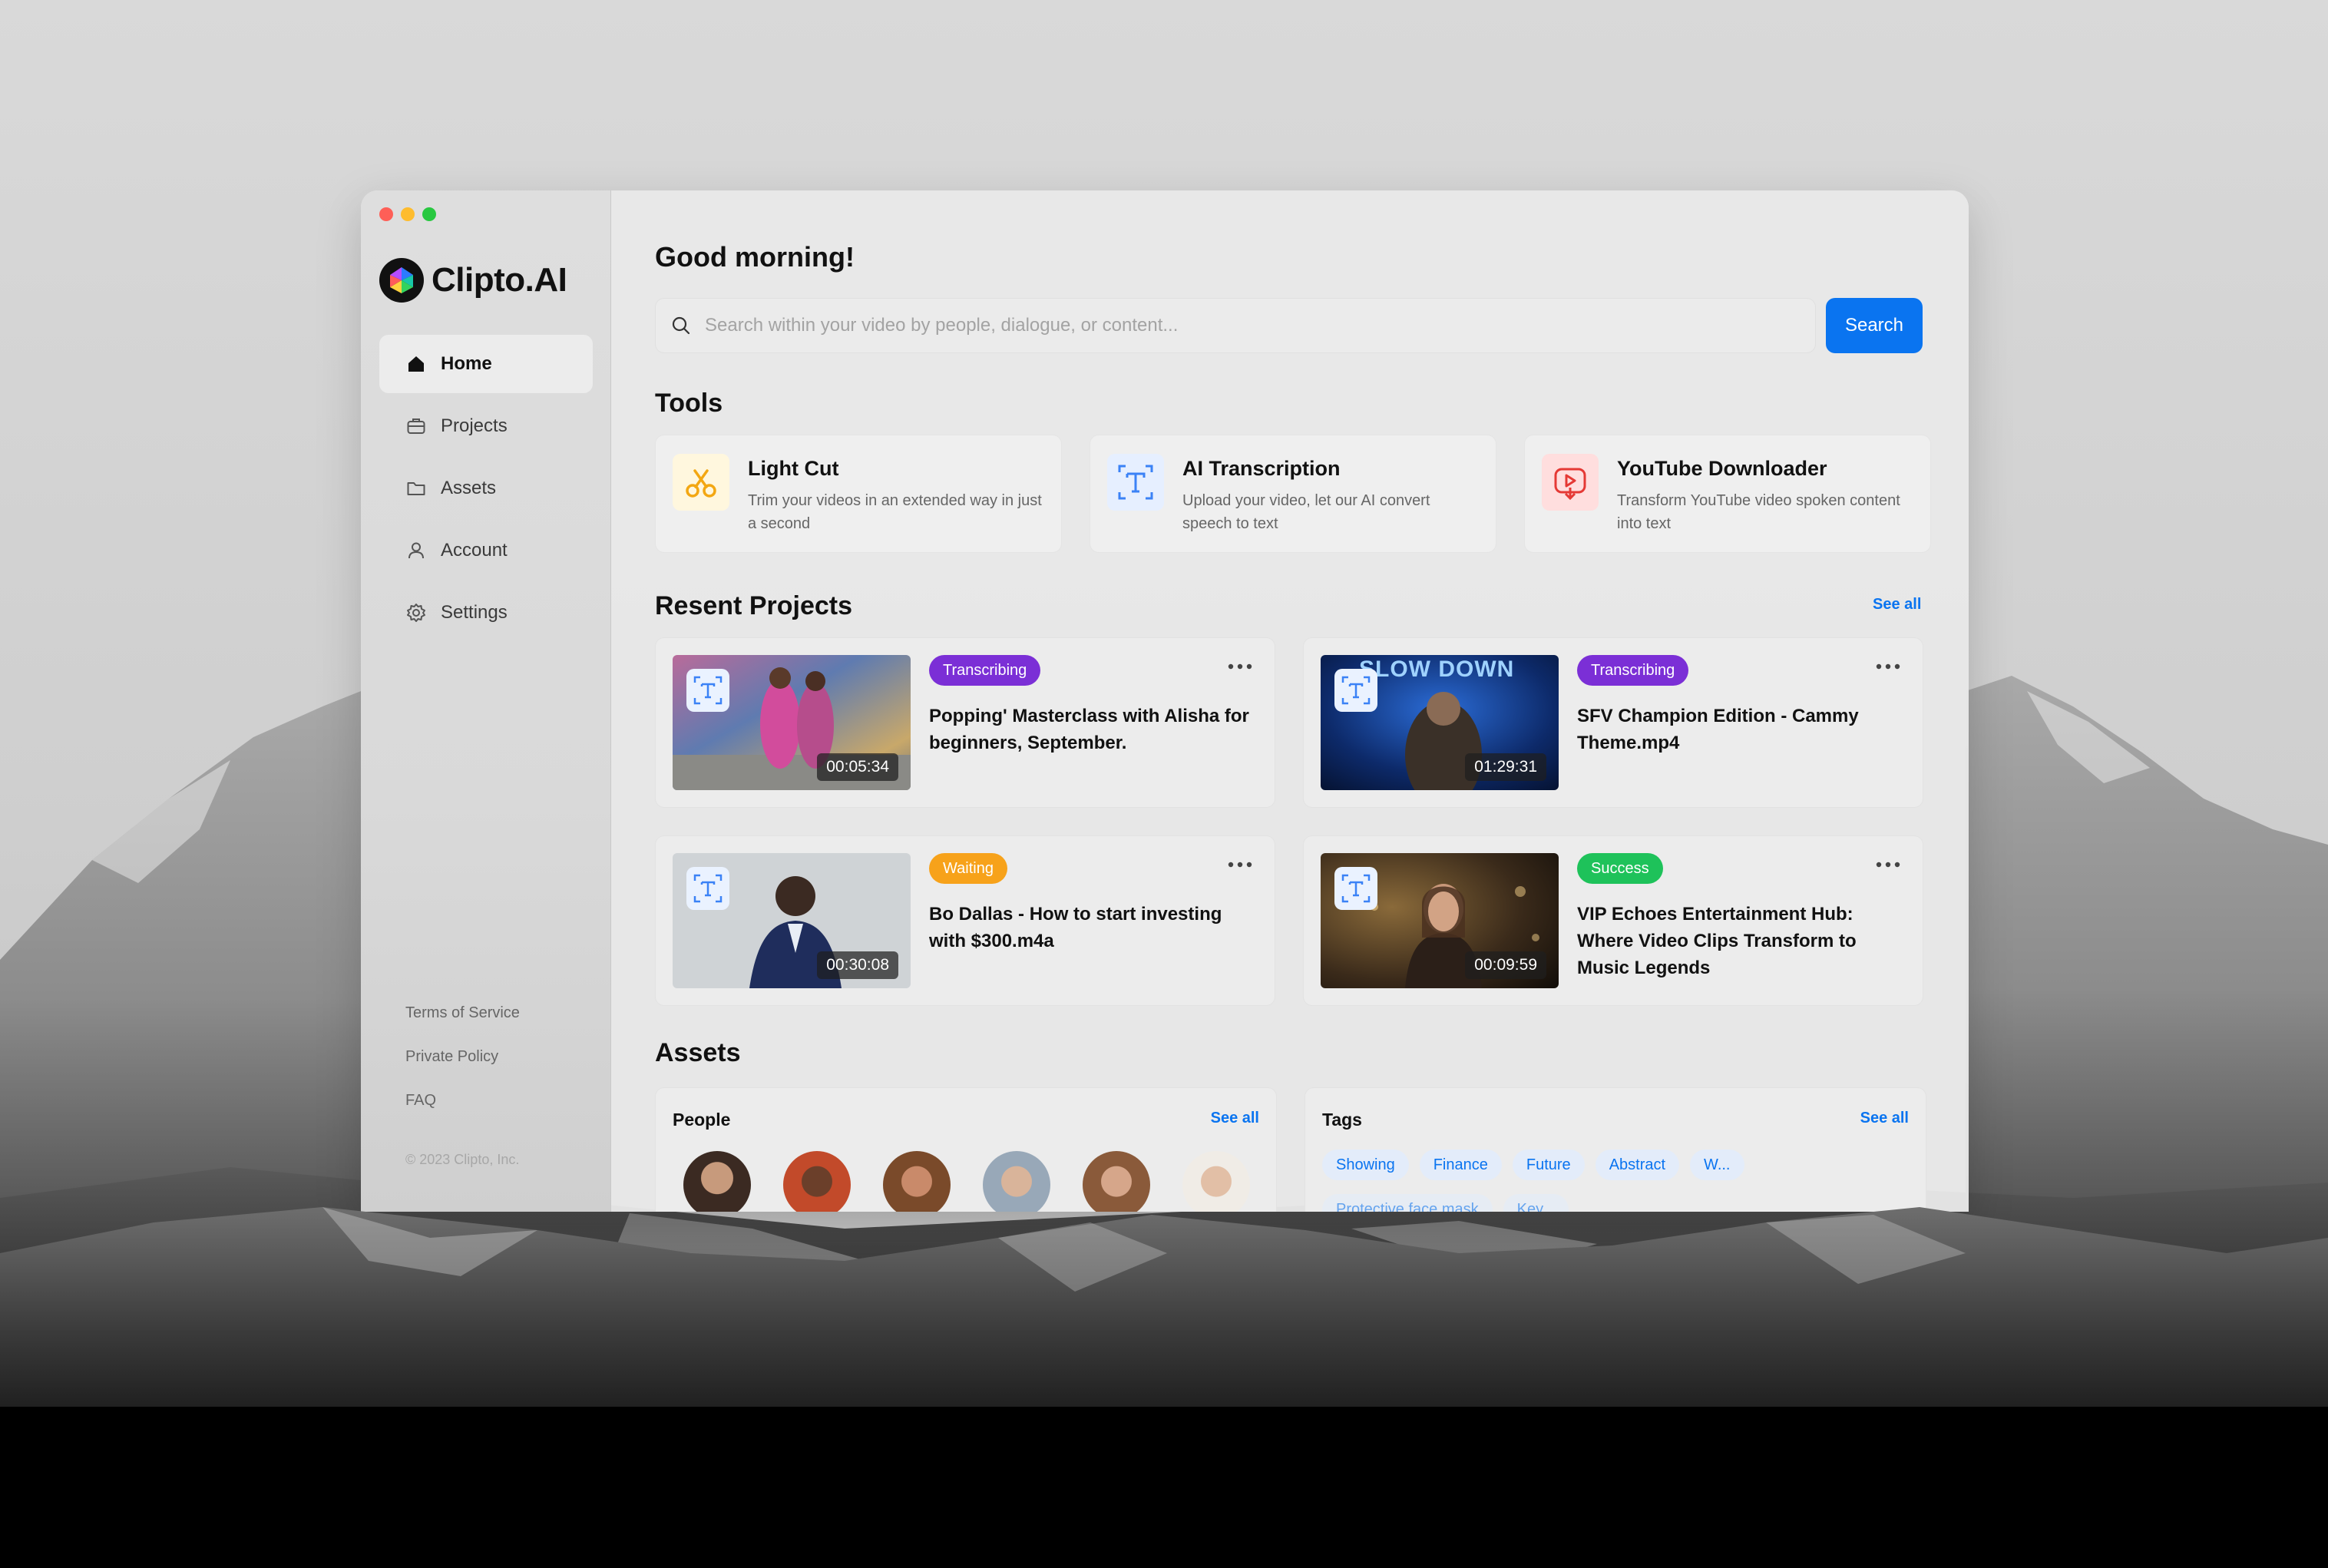 The height and width of the screenshot is (1568, 2328). What do you see at coordinates (1722, 468) in the screenshot?
I see `tool-title: YouTube Downloader` at bounding box center [1722, 468].